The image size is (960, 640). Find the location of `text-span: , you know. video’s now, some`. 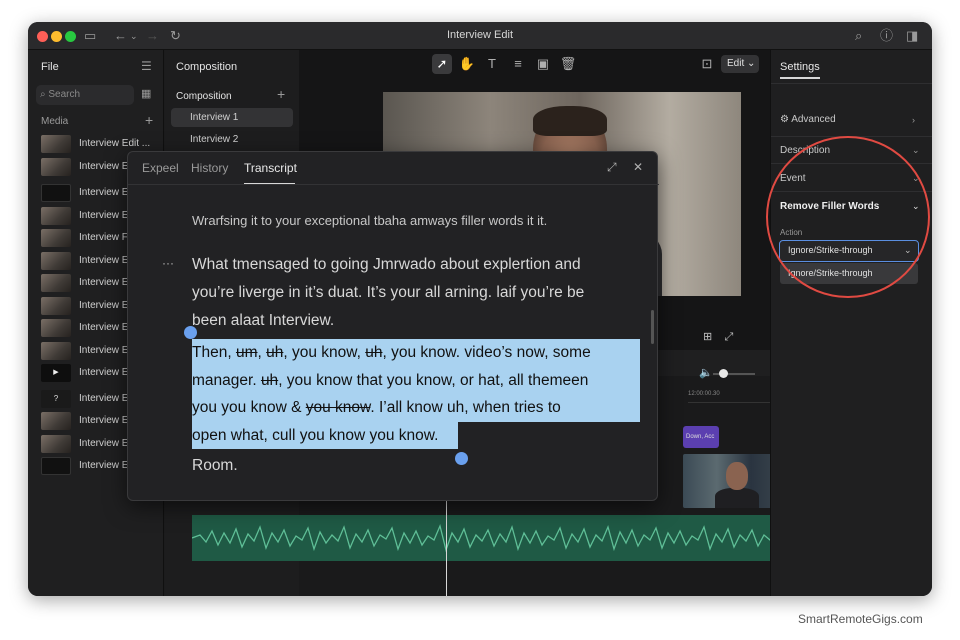

text-span: , you know. video’s now, some is located at coordinates (486, 352).